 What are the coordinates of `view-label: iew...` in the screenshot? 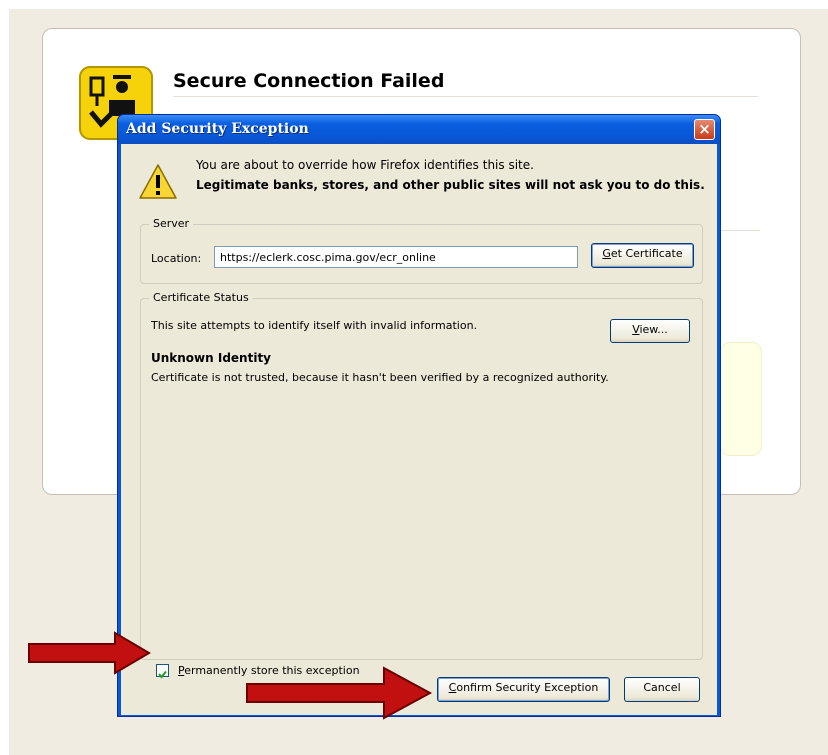 It's located at (653, 329).